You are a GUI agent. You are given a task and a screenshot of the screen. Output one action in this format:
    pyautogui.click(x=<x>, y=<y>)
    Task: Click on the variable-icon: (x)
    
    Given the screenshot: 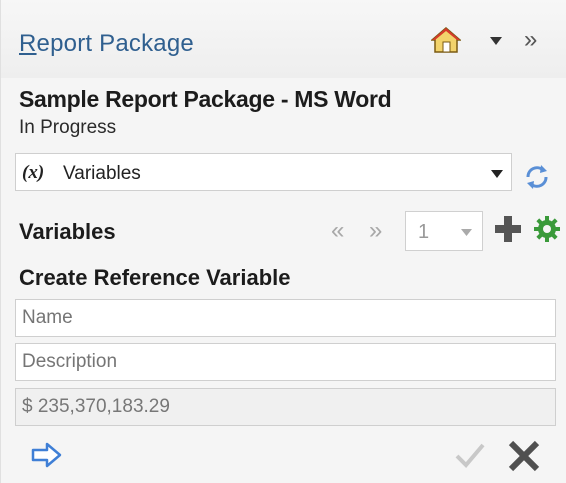 What is the action you would take?
    pyautogui.click(x=33, y=172)
    